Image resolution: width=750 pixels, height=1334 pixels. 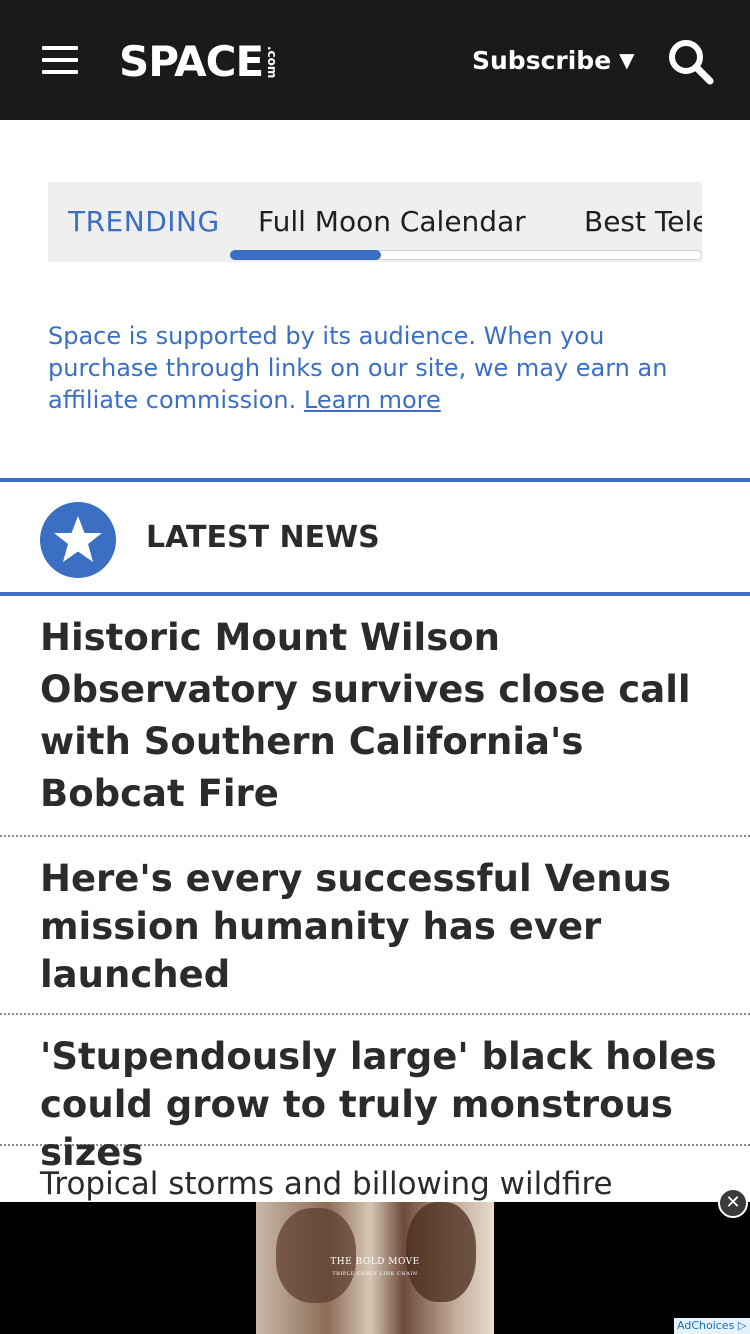 I want to click on ad-image: THE BOLD MOVE TRIPLE CABLE LINK CHAIN, so click(x=375, y=1268).